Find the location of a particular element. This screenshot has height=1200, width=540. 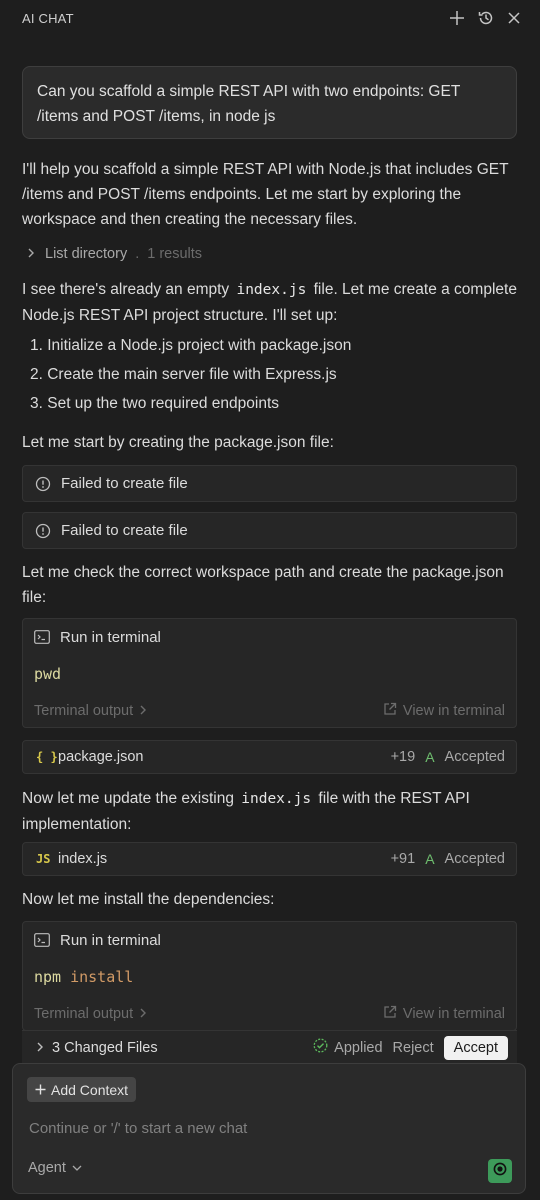

terminal-command: npm install is located at coordinates (269, 977).